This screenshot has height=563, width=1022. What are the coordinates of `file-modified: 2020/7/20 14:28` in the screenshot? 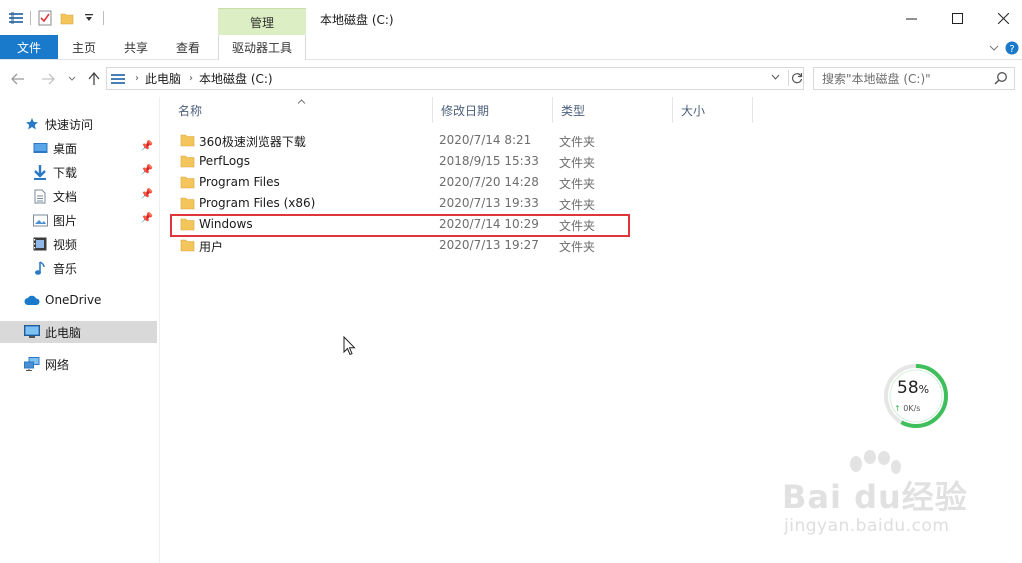 It's located at (489, 182).